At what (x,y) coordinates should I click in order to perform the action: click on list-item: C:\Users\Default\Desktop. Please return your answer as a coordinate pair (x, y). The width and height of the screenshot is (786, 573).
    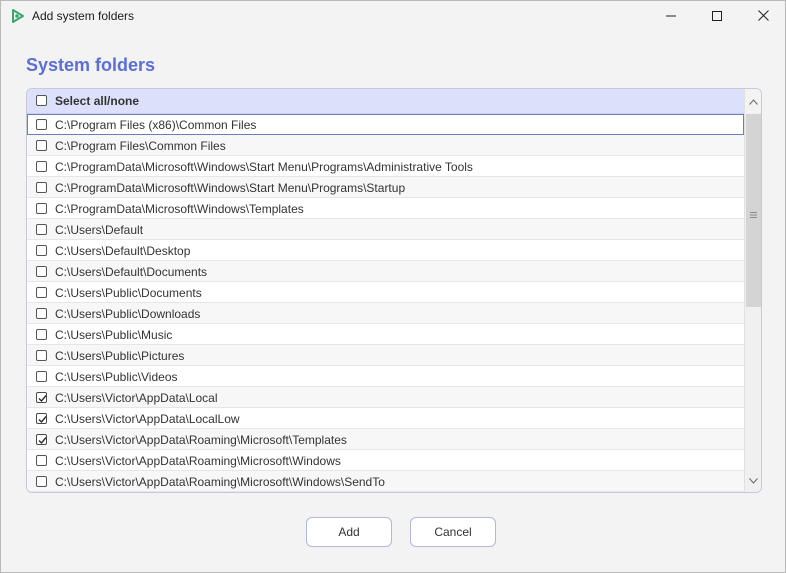
    Looking at the image, I should click on (385, 250).